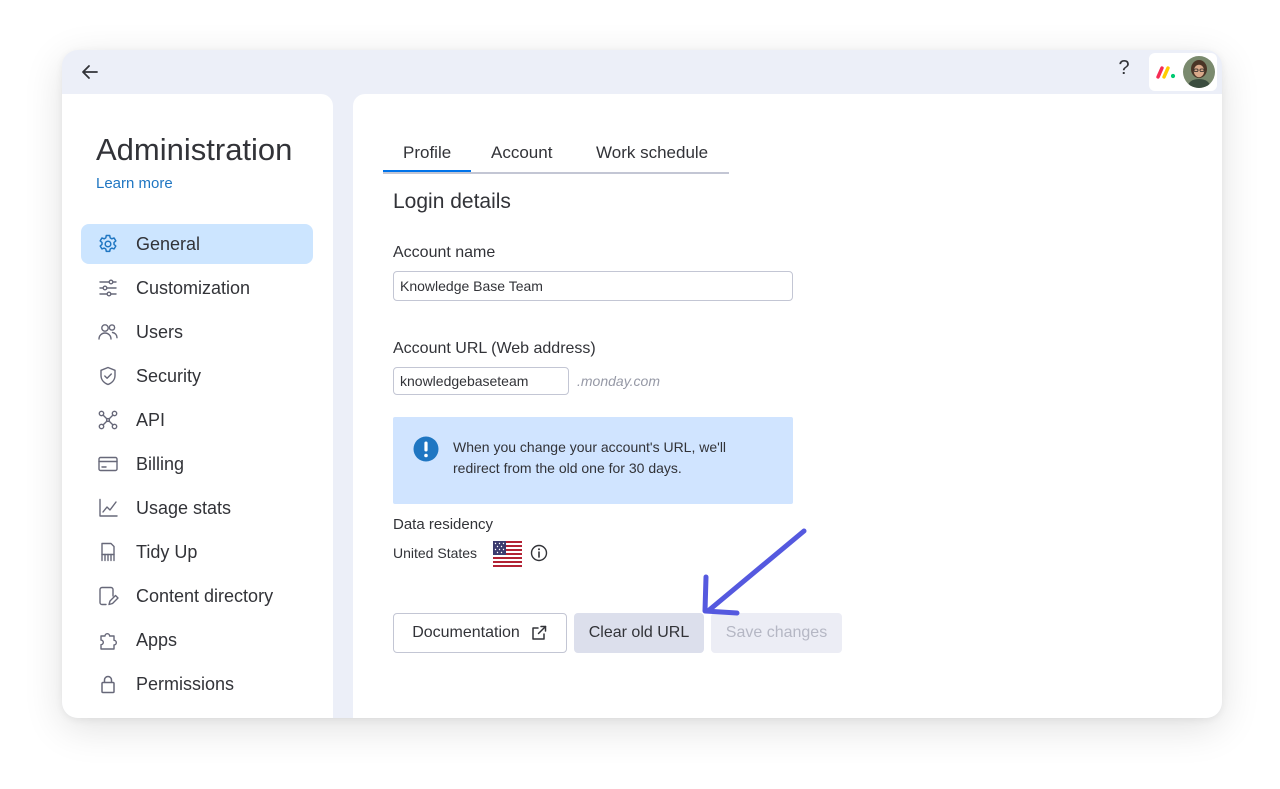 The image size is (1280, 789). I want to click on sidebar-item-customization: Customization, so click(197, 288).